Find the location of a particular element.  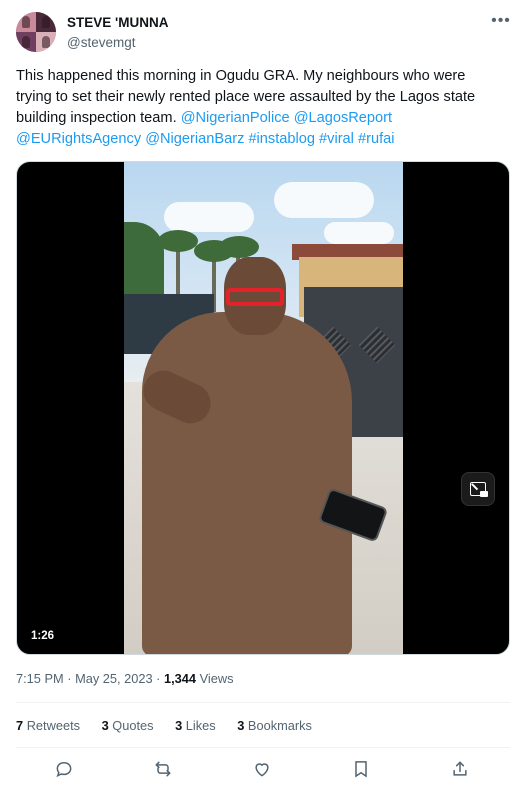

video-duration: 1:26 is located at coordinates (43, 636).